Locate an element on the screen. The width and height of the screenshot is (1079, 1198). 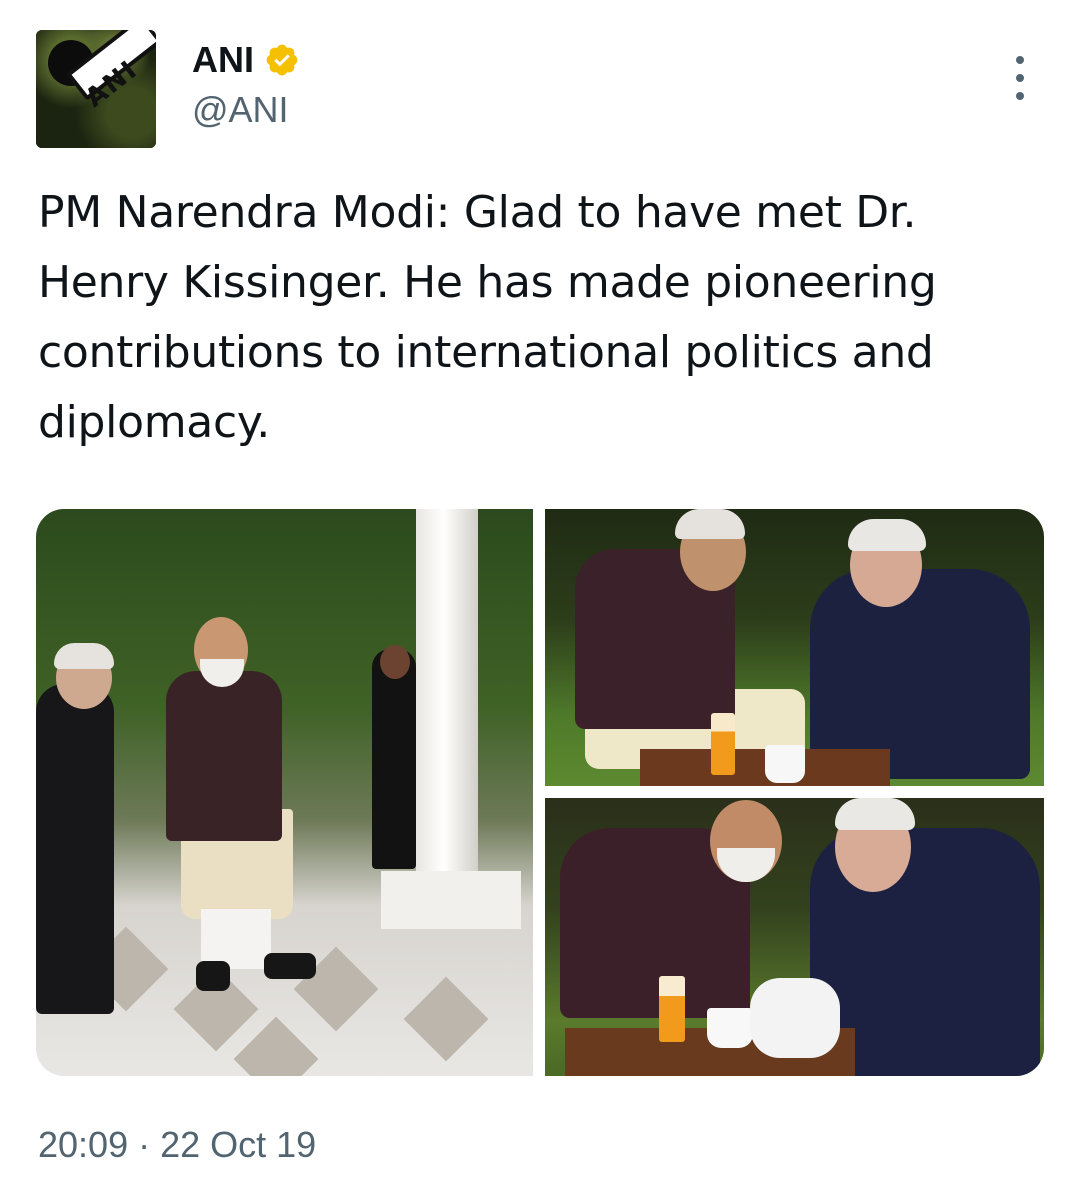
photo-person-guard-head is located at coordinates (395, 662).